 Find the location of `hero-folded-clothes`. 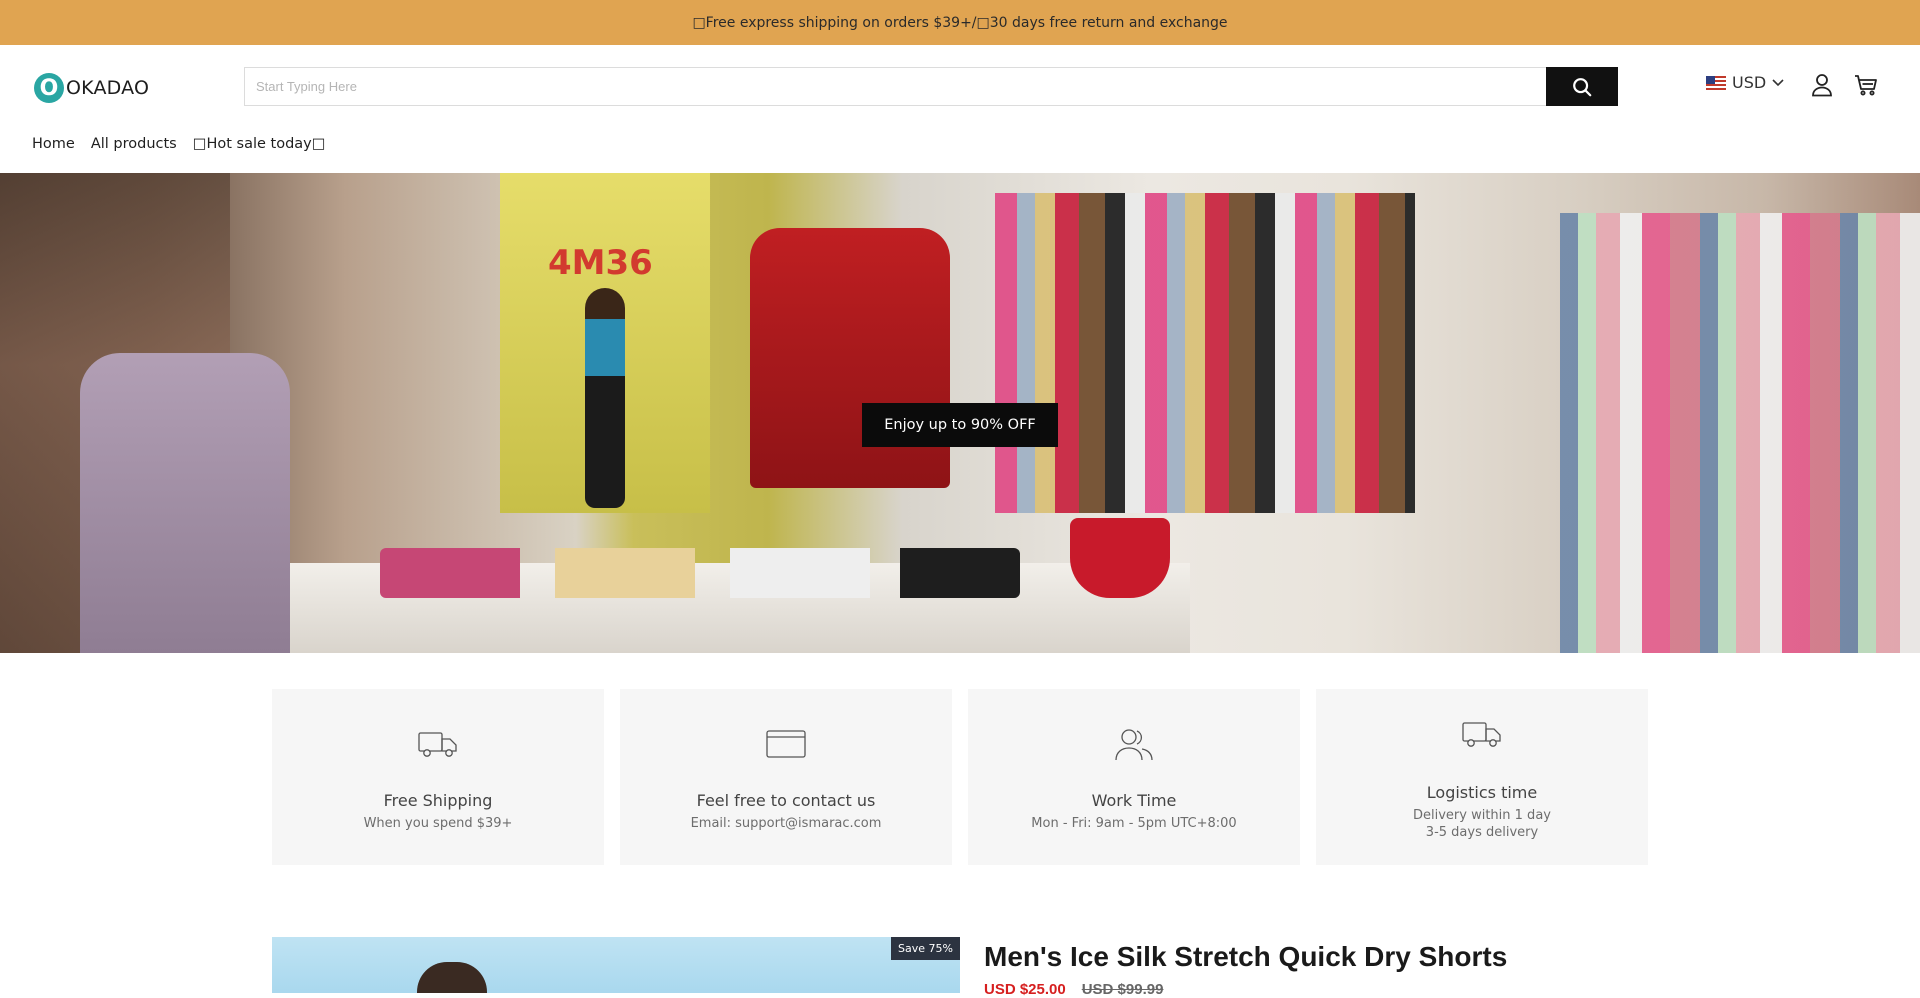

hero-folded-clothes is located at coordinates (700, 573).